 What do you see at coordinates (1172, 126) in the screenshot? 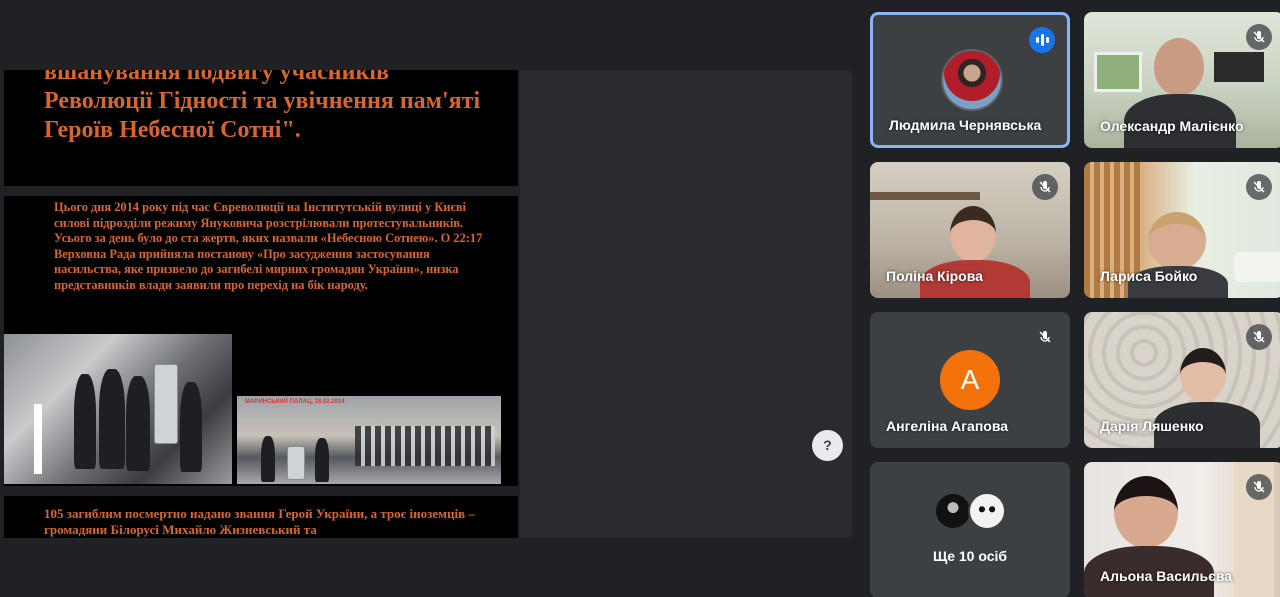
I see `participant-name: Олександр Малієнко` at bounding box center [1172, 126].